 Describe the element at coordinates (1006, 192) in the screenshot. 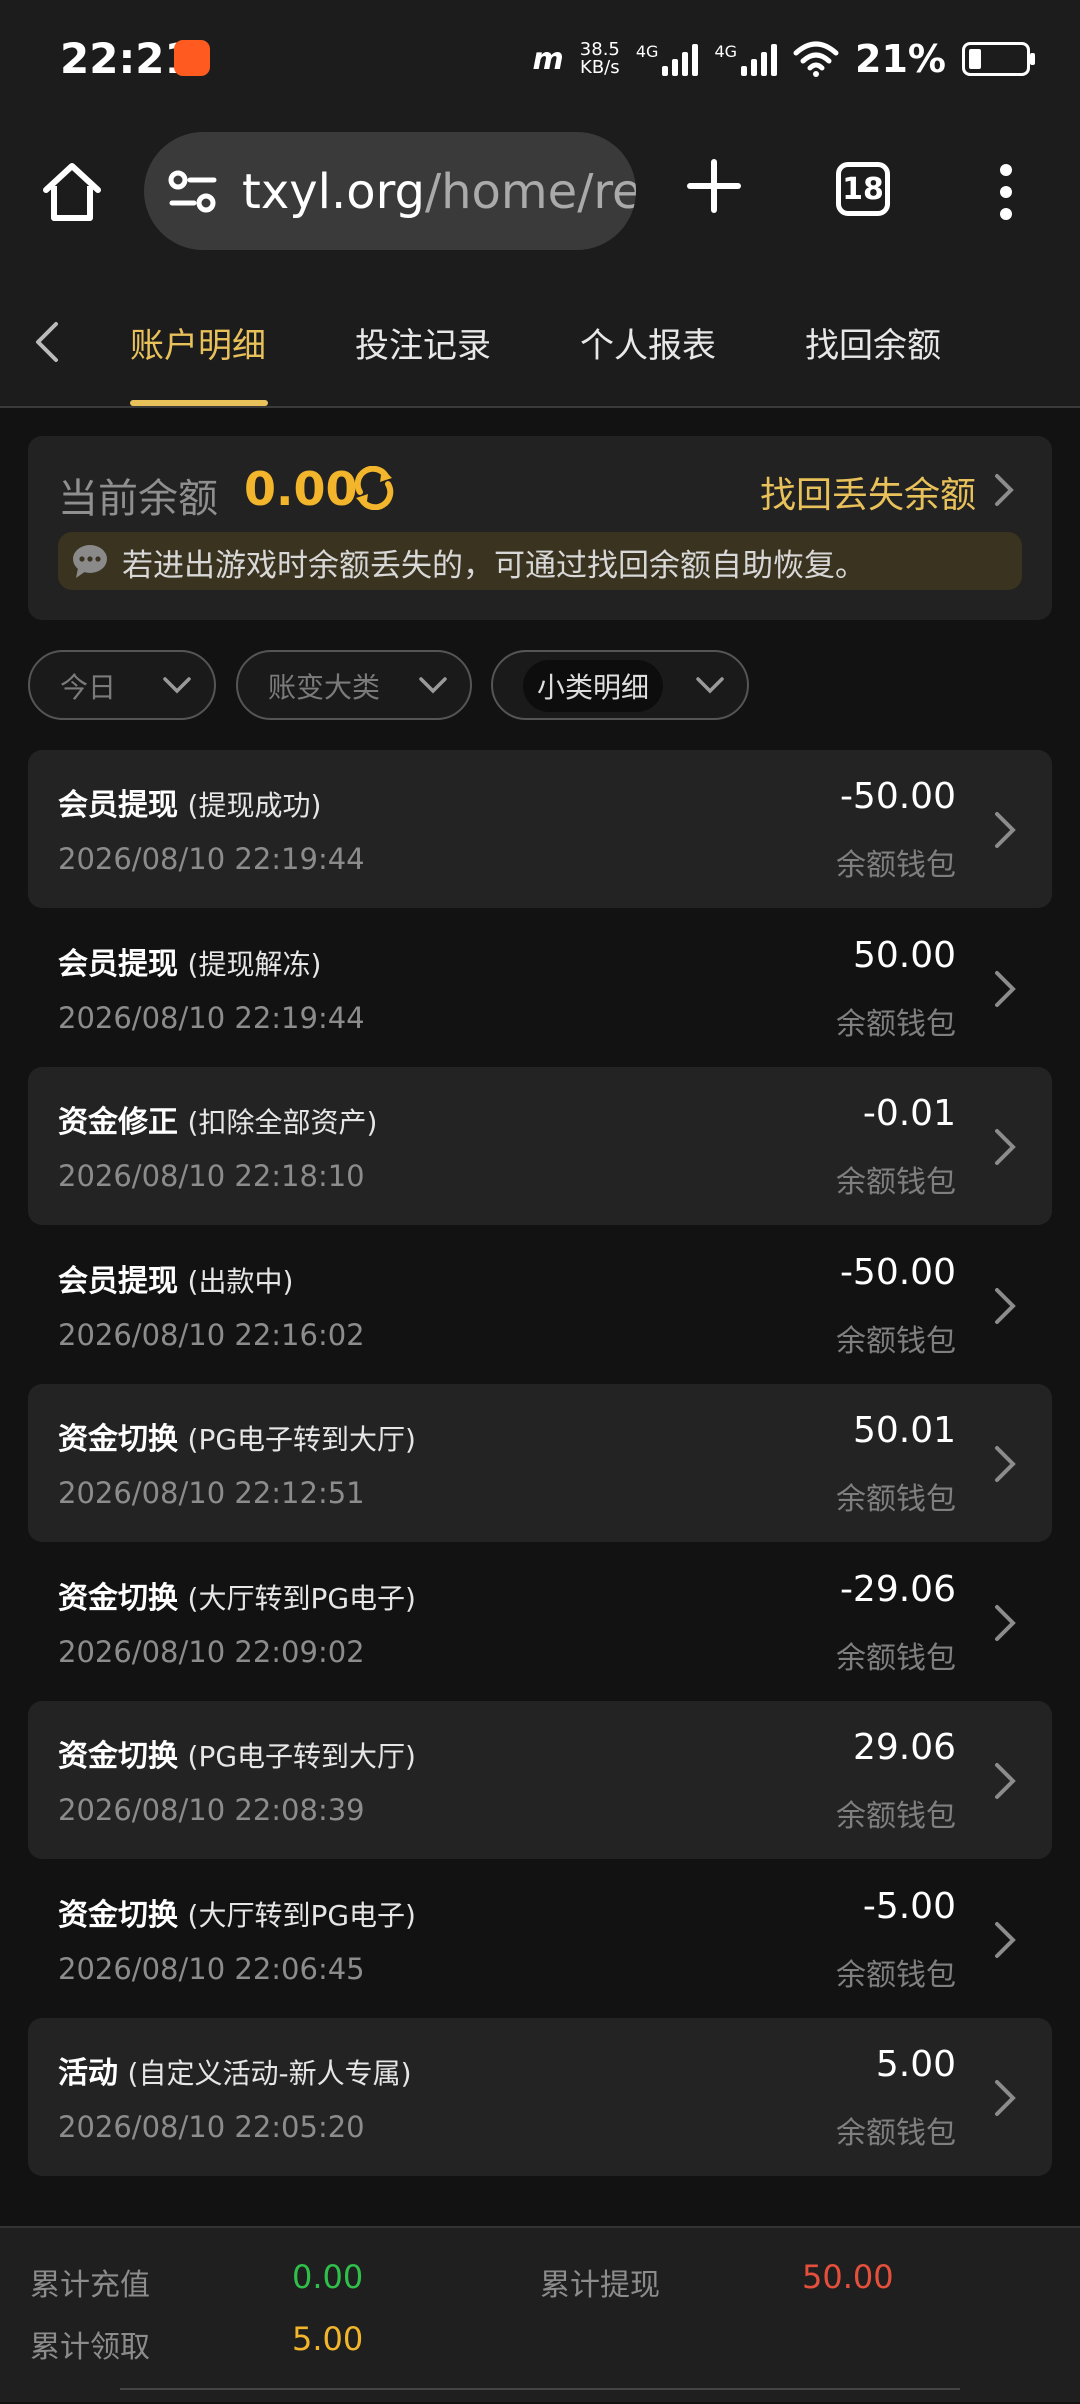

I see `more-vert-icon` at that location.